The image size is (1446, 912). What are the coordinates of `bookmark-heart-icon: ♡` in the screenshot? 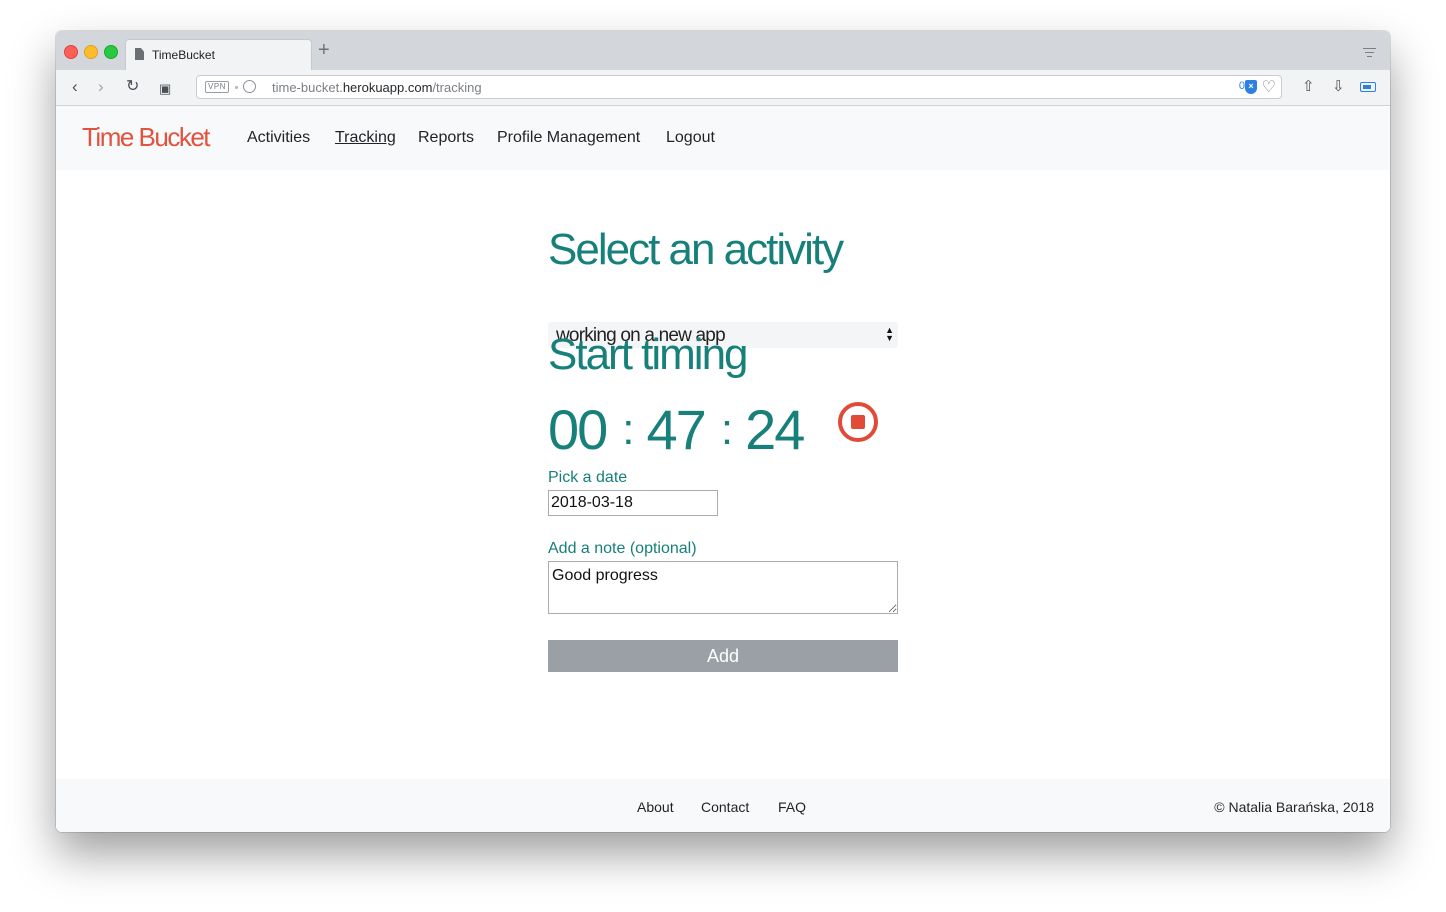 It's located at (1269, 87).